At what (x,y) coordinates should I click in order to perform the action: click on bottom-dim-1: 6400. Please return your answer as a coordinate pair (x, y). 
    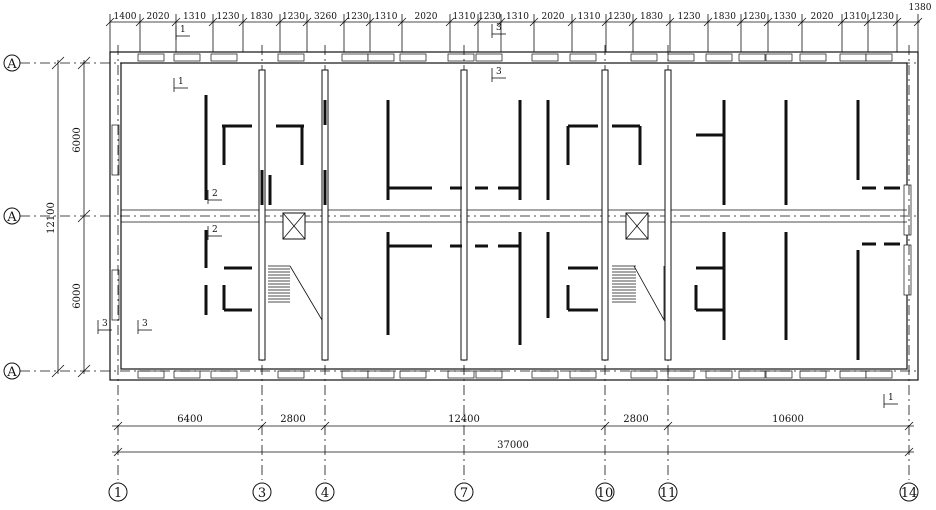
    Looking at the image, I should click on (189, 419).